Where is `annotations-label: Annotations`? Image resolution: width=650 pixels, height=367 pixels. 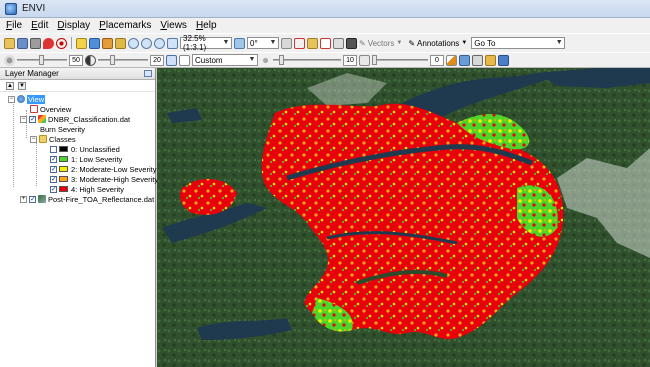
annotations-label: Annotations is located at coordinates (438, 43).